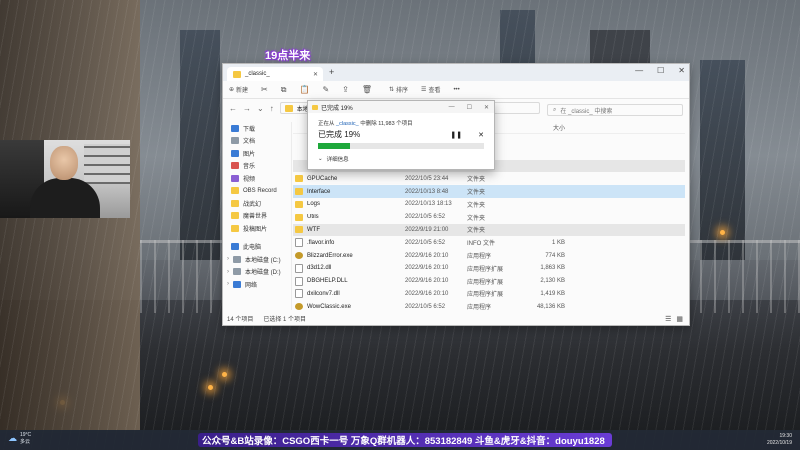 The height and width of the screenshot is (450, 800). I want to click on dialog-title-bar: 已完成 19% — ☐ ✕, so click(401, 107).